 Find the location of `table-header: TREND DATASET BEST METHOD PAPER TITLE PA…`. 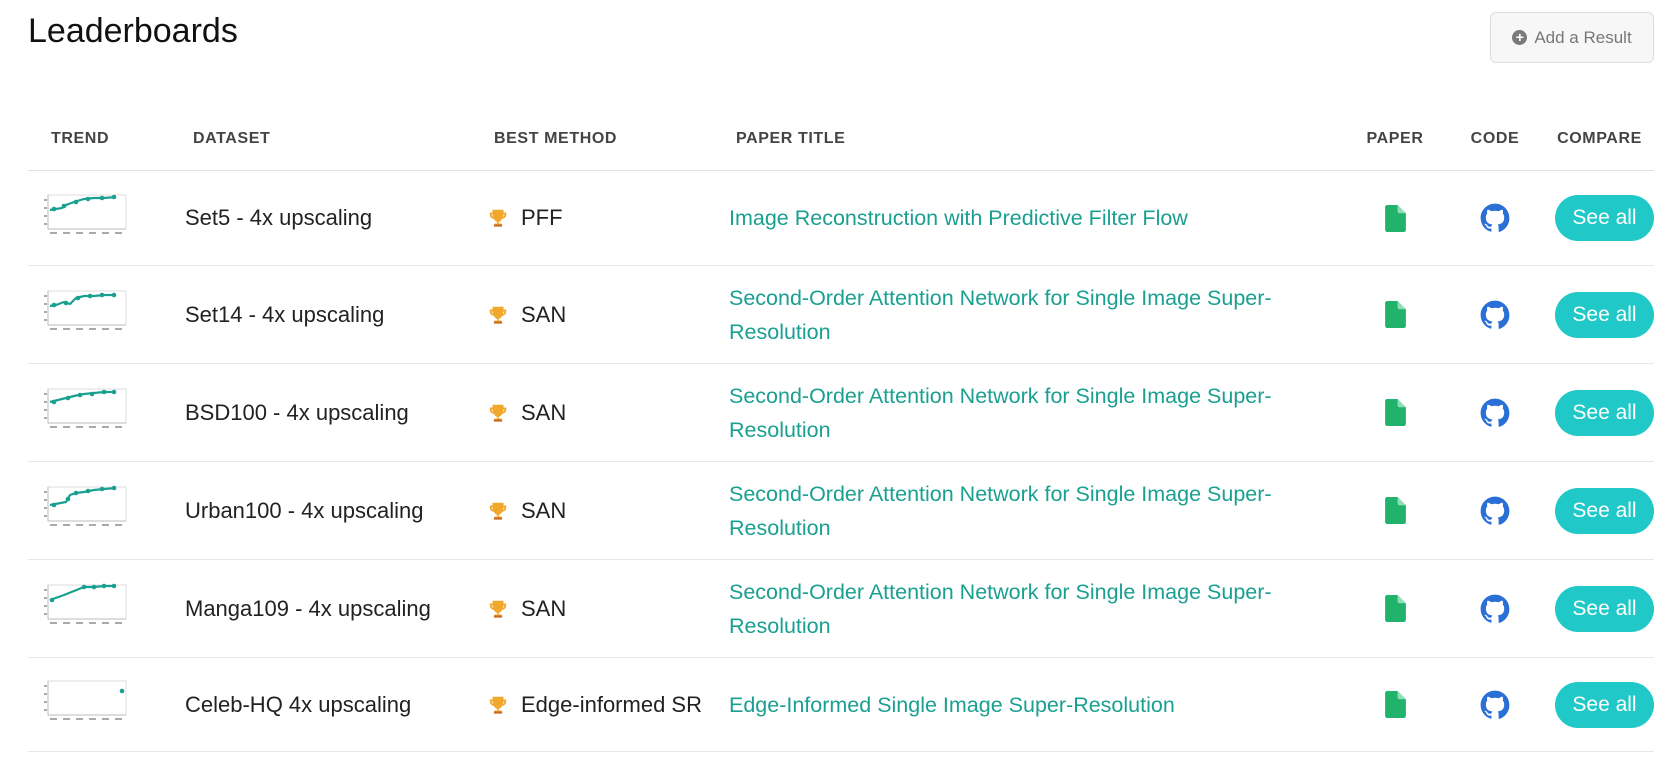

table-header: TREND DATASET BEST METHOD PAPER TITLE PA… is located at coordinates (841, 139).